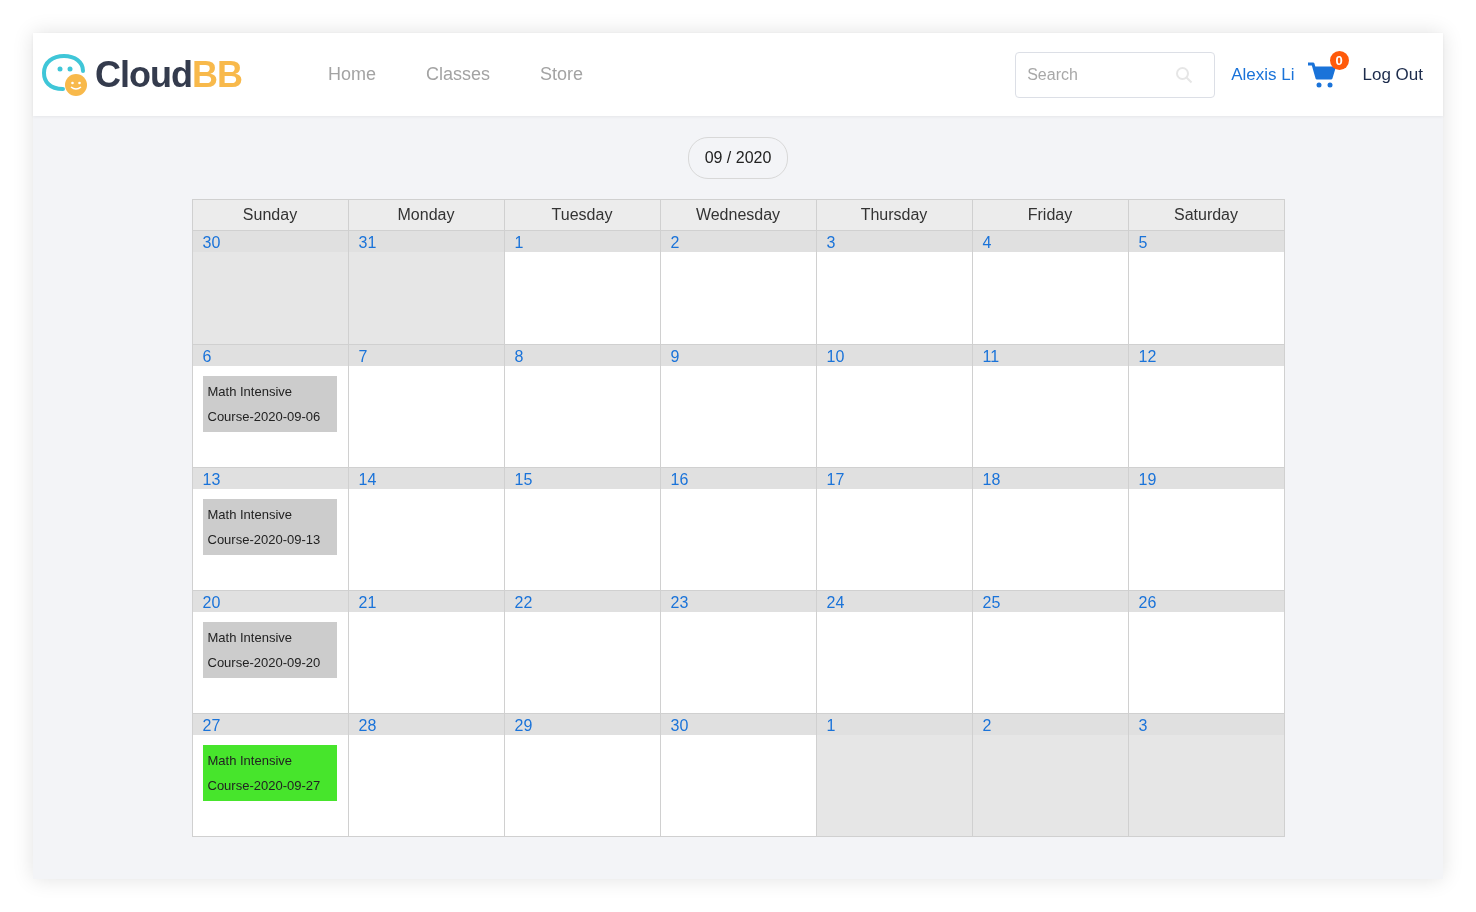 This screenshot has width=1476, height=912. I want to click on day-number: 17, so click(894, 478).